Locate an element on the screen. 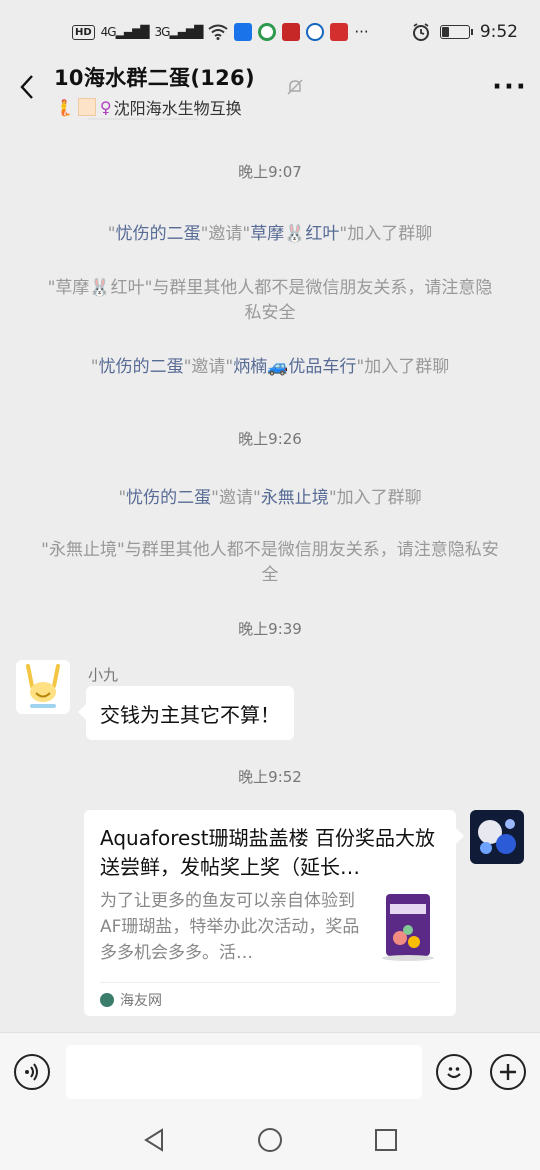 Image resolution: width=540 pixels, height=1170 pixels. system-navigation-bar is located at coordinates (270, 1141).